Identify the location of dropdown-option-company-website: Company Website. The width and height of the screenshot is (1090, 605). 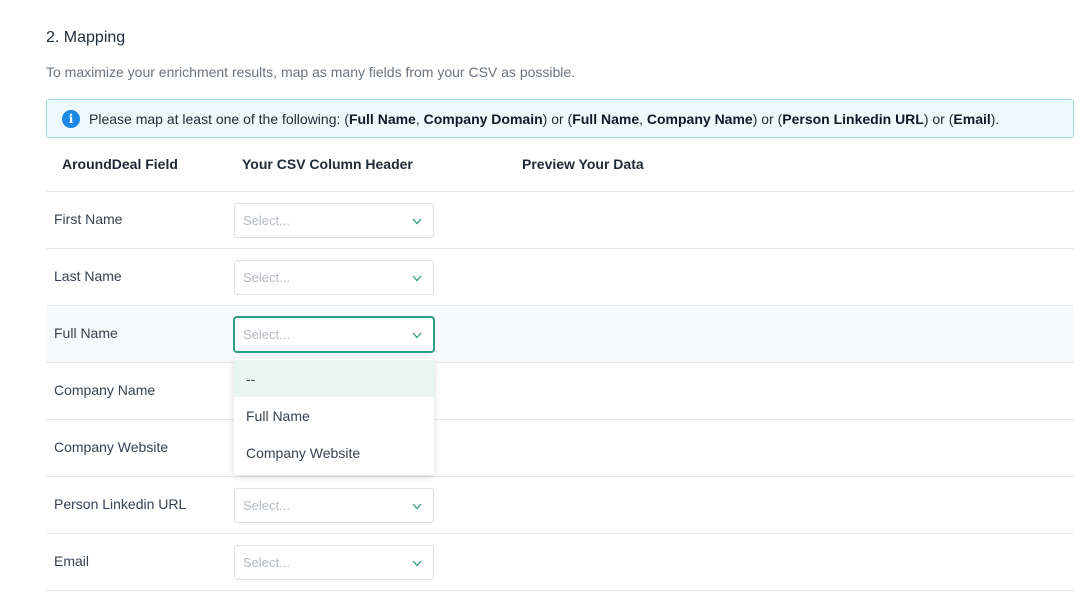
(334, 452).